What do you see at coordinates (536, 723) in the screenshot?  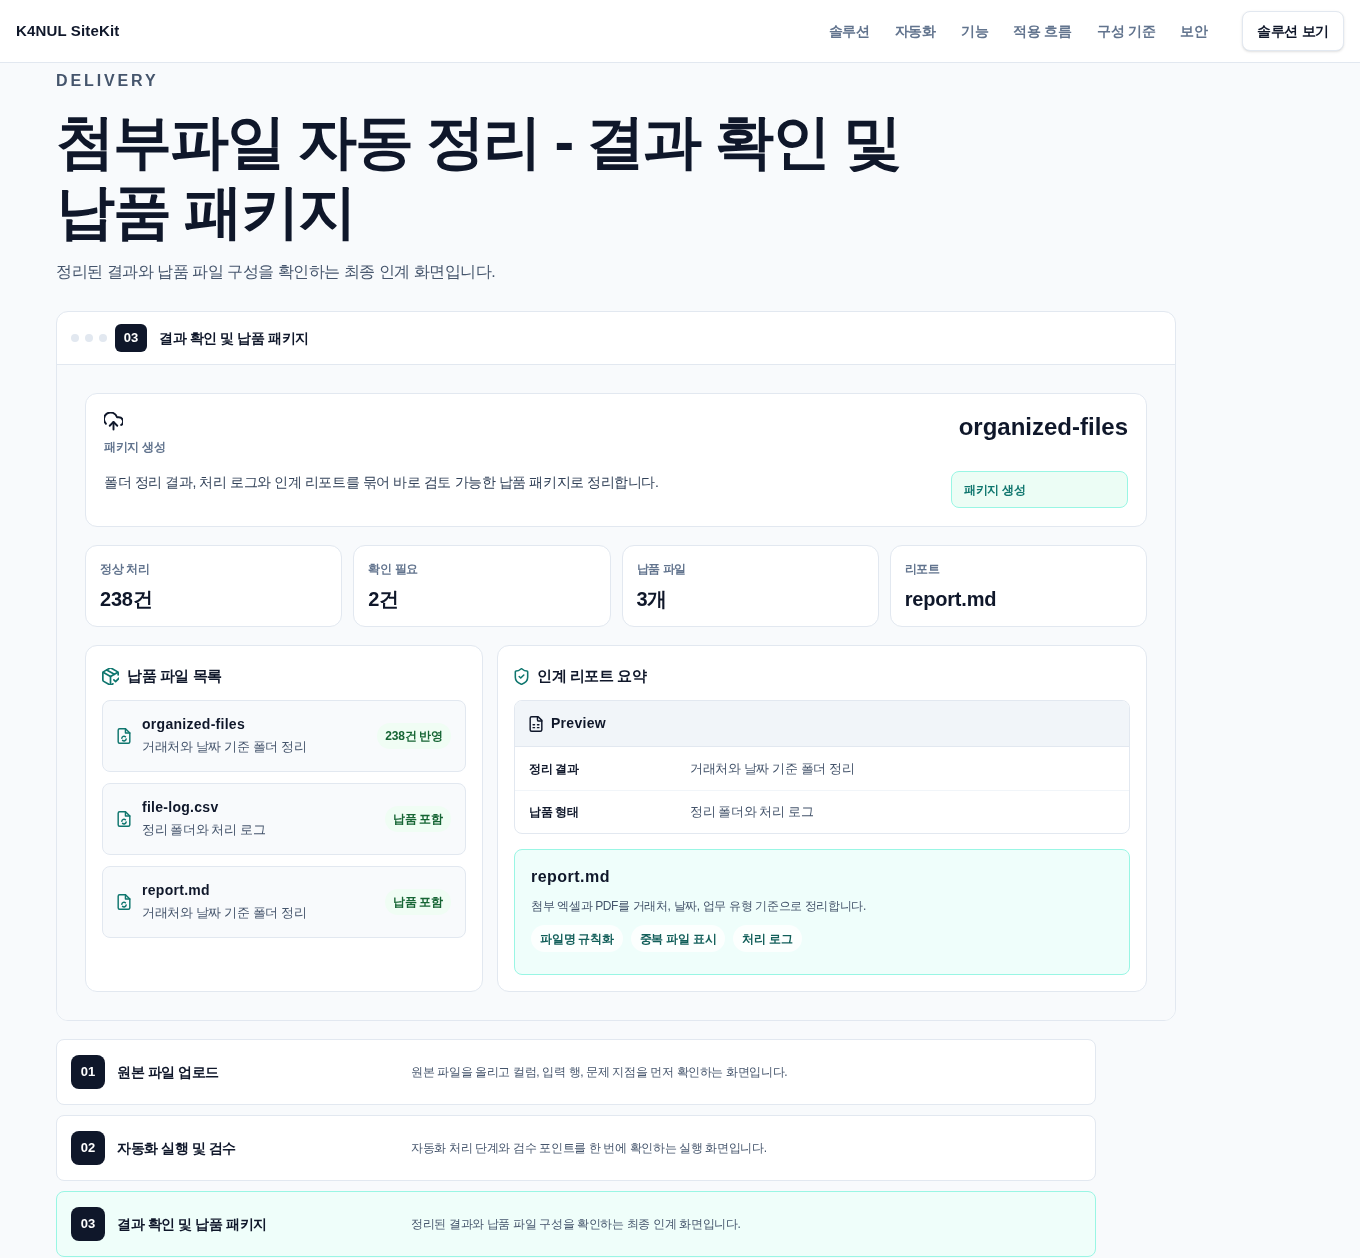 I see `spreadsheet-file-icon` at bounding box center [536, 723].